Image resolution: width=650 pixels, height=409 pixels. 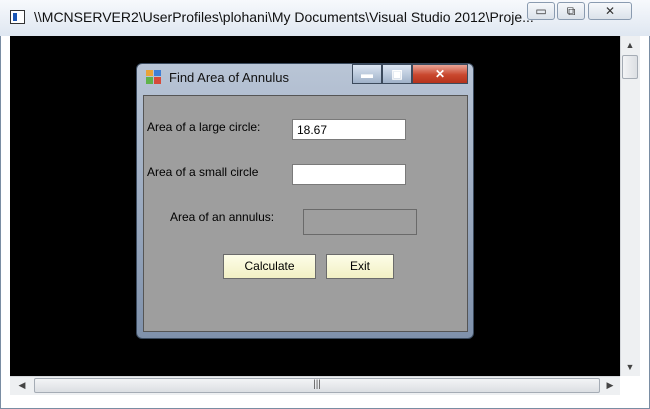 I want to click on scroll-left-icon: ◀, so click(x=22, y=385).